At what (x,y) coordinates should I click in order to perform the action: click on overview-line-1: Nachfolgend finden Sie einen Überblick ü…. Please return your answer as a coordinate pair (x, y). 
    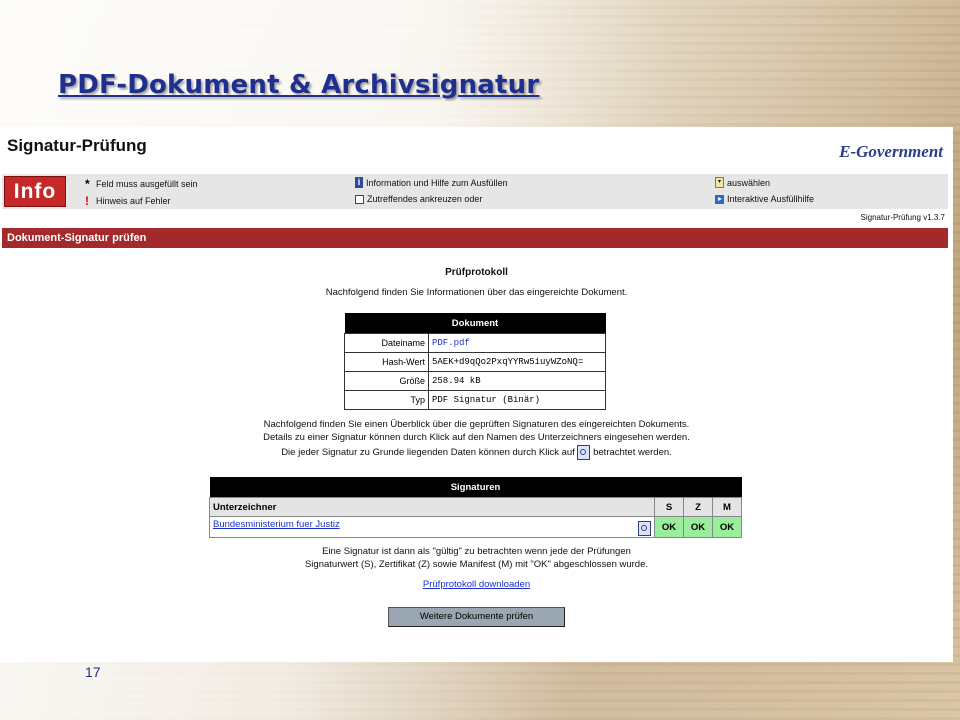
    Looking at the image, I should click on (476, 424).